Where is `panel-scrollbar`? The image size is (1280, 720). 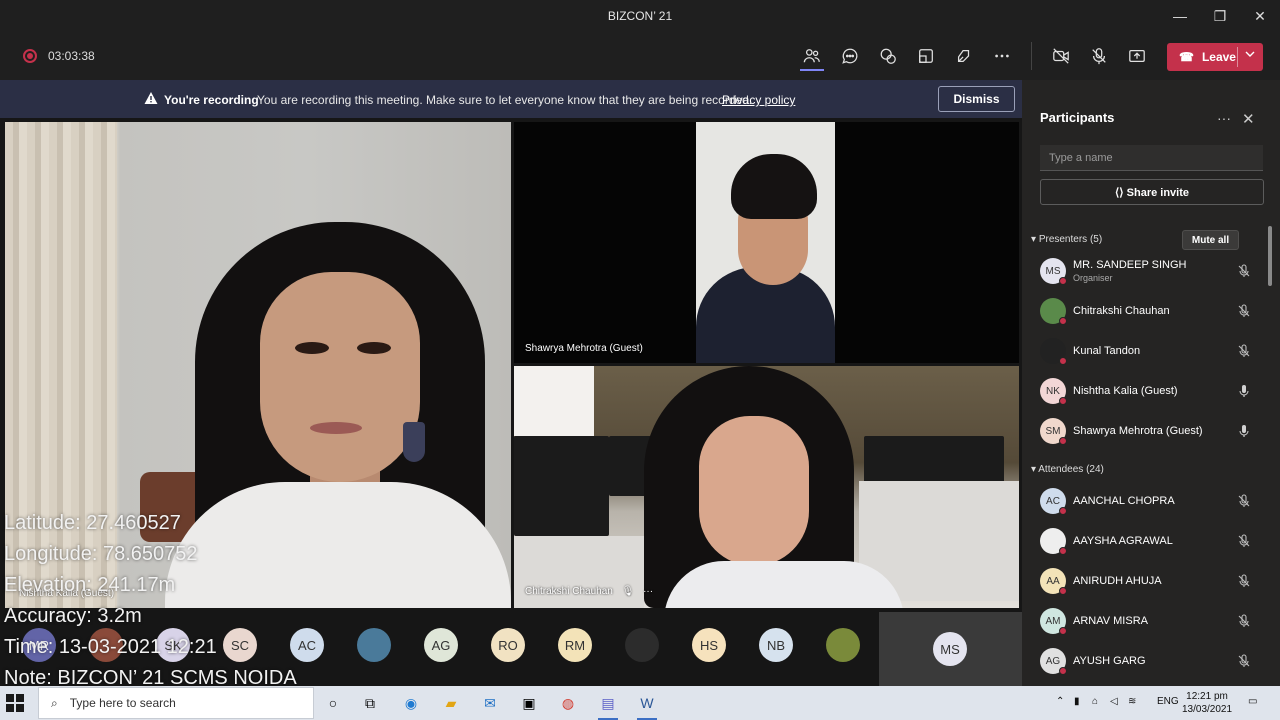 panel-scrollbar is located at coordinates (1270, 256).